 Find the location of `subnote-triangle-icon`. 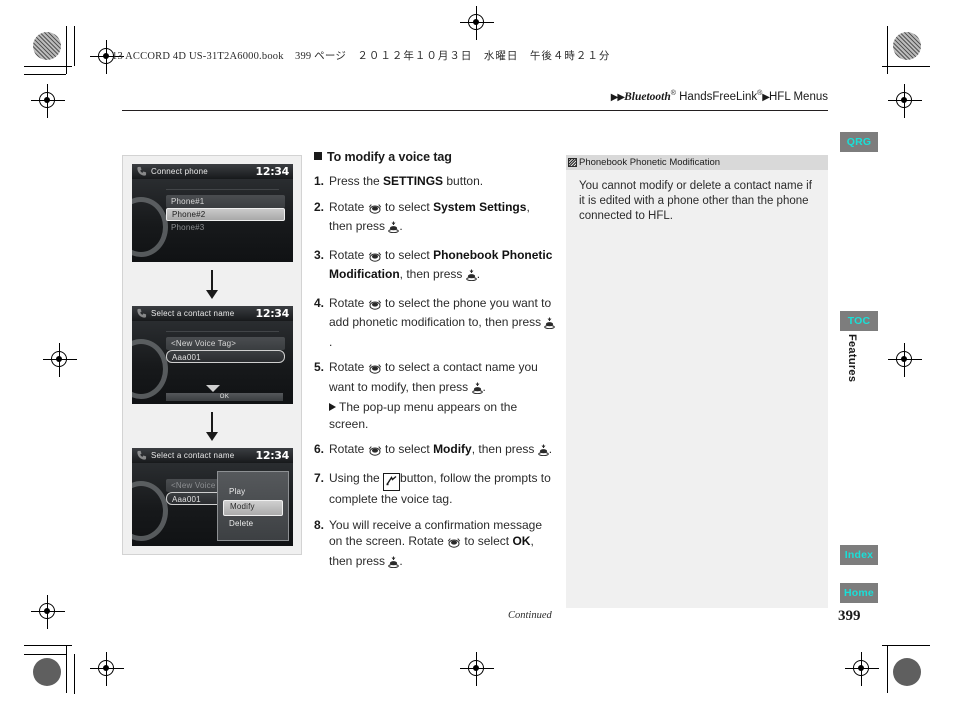

subnote-triangle-icon is located at coordinates (332, 407).